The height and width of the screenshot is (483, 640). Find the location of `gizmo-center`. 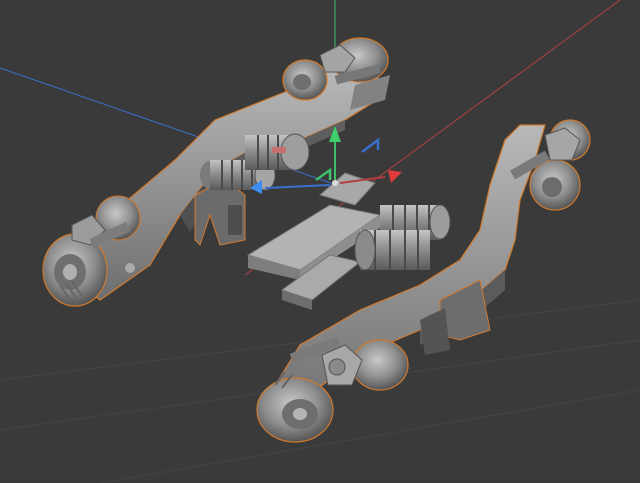

gizmo-center is located at coordinates (335, 183).